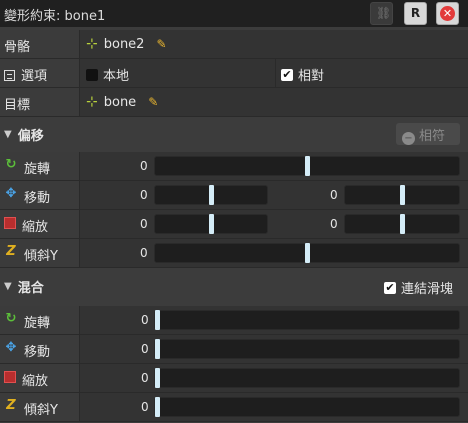 This screenshot has height=423, width=468. I want to click on mix-rotate-label: 旋轉, so click(37, 323).